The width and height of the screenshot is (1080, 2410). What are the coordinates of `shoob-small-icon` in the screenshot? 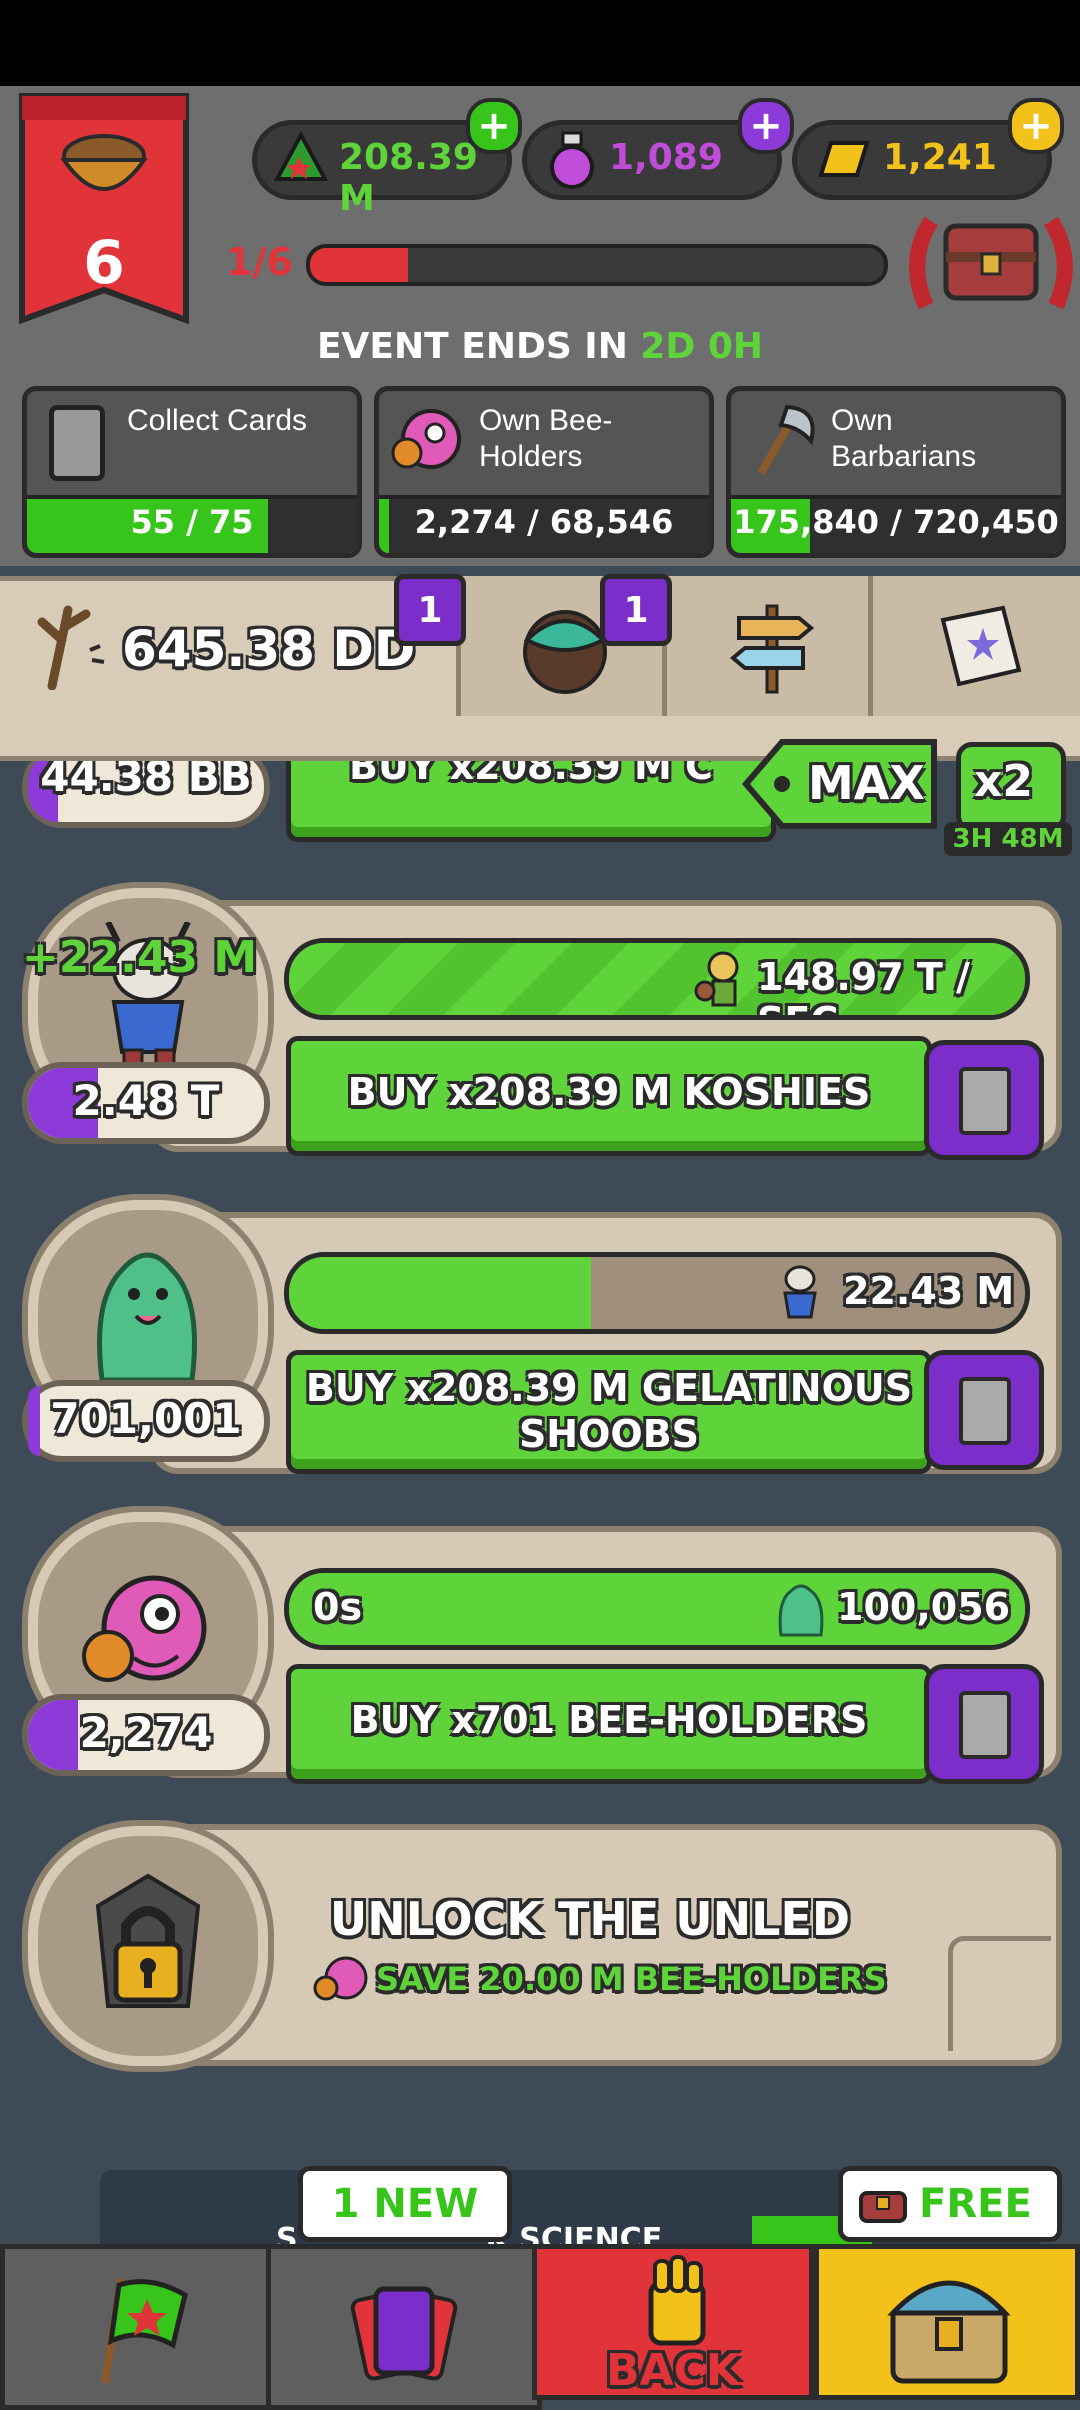 It's located at (801, 1610).